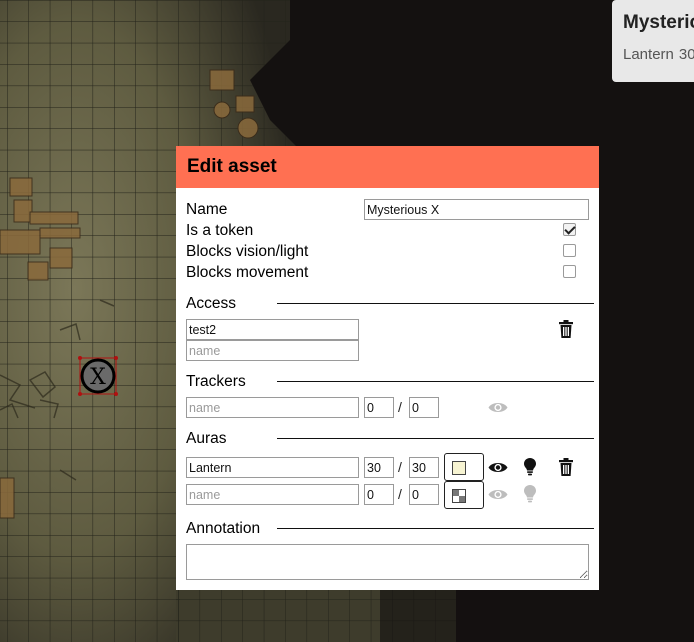 This screenshot has width=694, height=642. I want to click on aura-new-color-swatch, so click(459, 496).